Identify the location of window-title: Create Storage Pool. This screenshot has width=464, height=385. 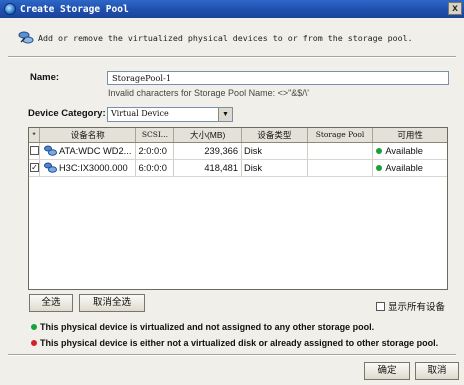
(74, 9).